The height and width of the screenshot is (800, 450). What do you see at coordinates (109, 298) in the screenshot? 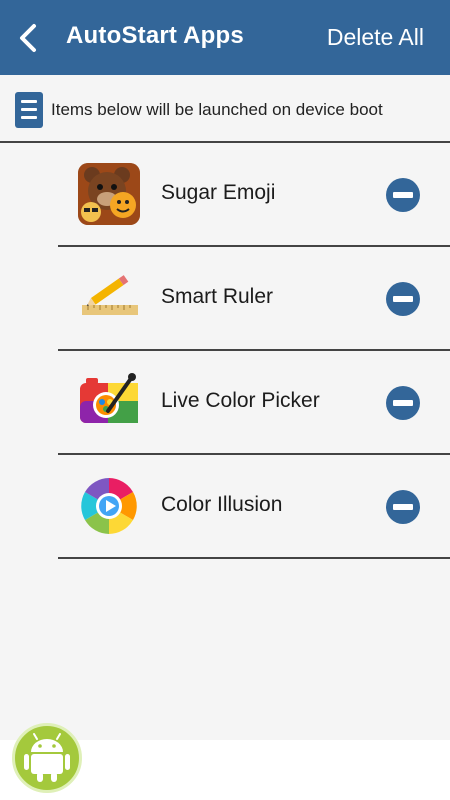
I see `smart-ruler-icon` at bounding box center [109, 298].